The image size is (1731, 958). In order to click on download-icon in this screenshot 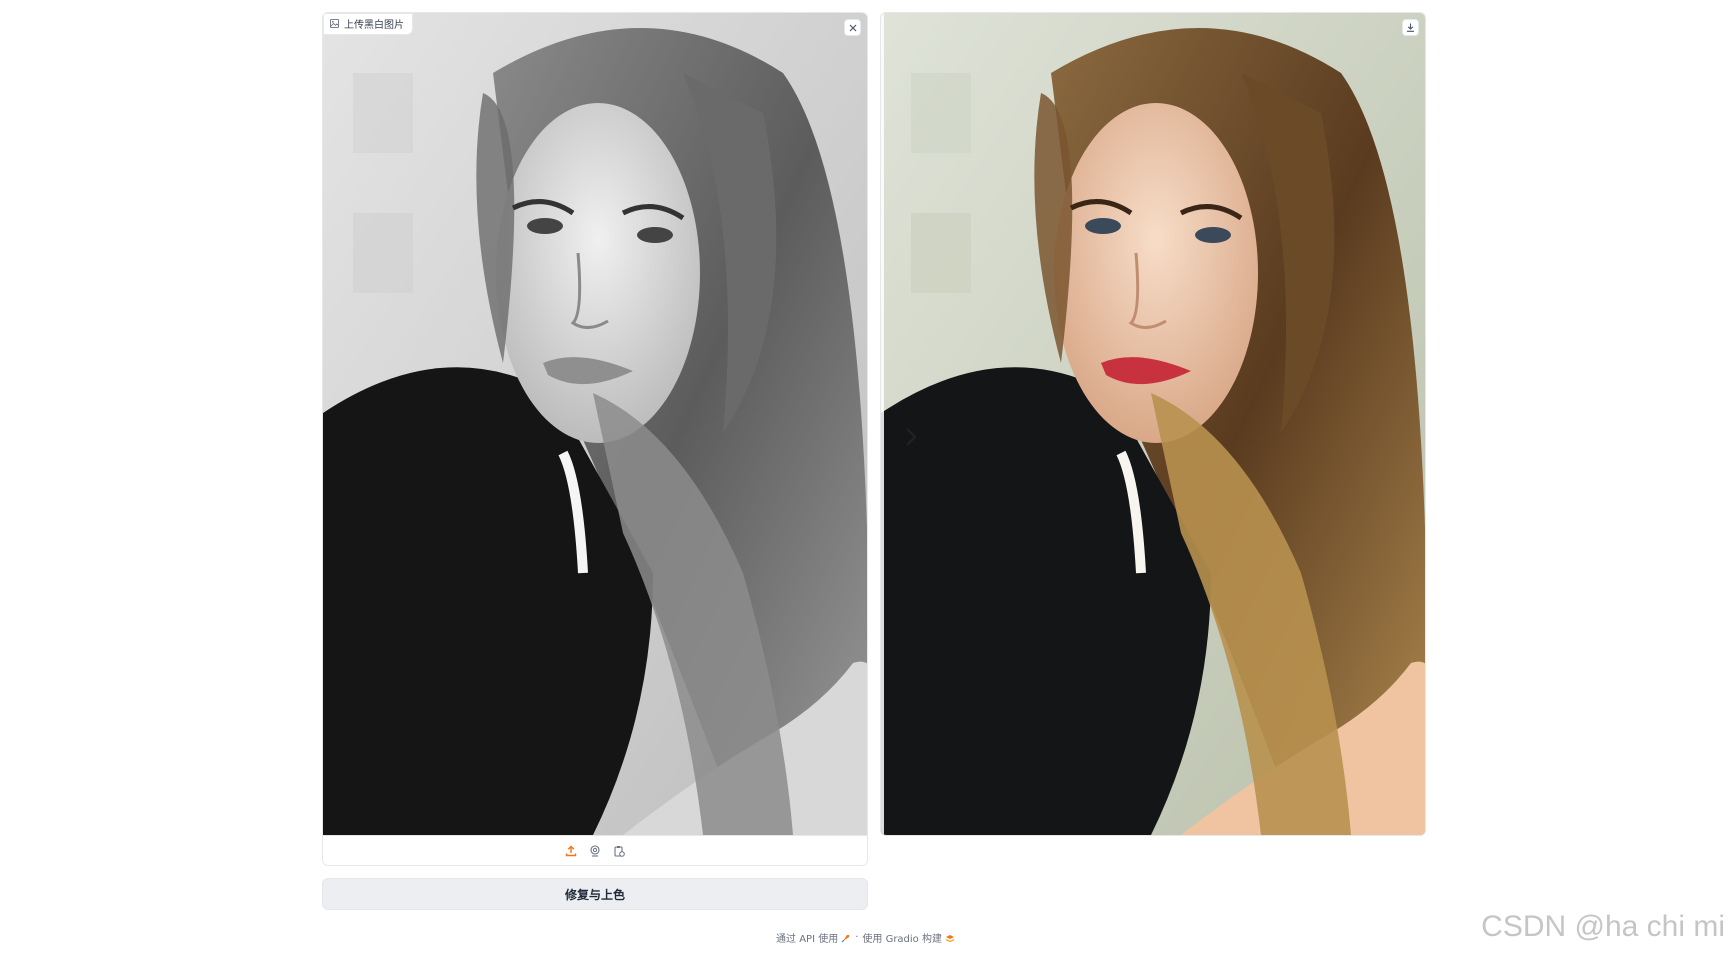, I will do `click(1410, 27)`.